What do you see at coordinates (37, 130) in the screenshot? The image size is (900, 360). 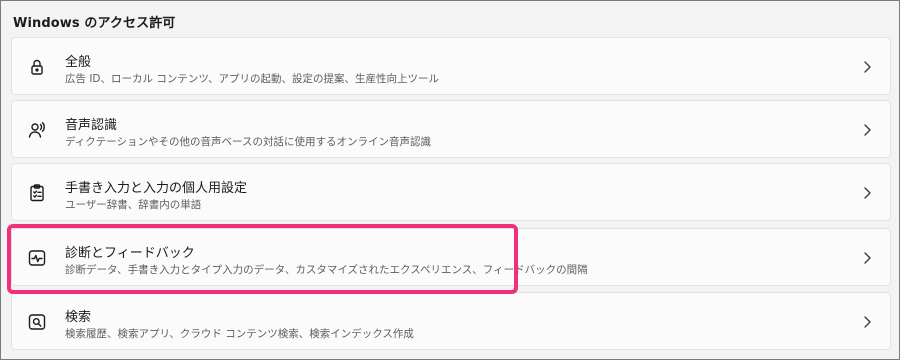 I see `voice-person-icon` at bounding box center [37, 130].